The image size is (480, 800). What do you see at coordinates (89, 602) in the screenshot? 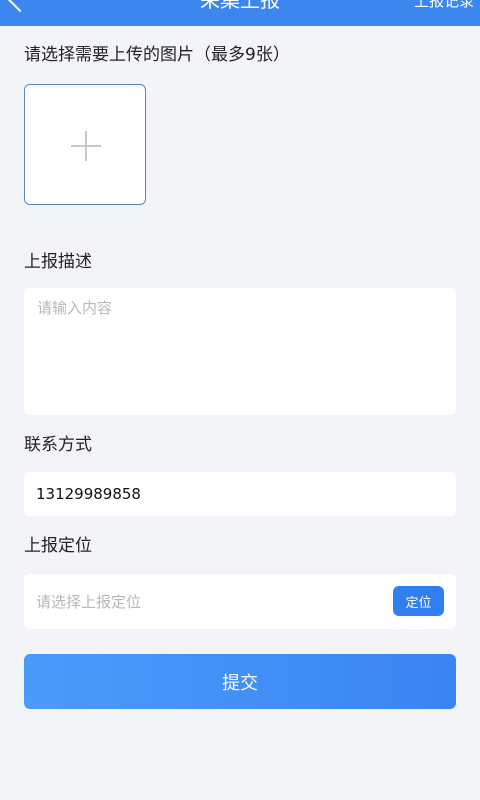
I see `location-placeholder: 请选择上报定位` at bounding box center [89, 602].